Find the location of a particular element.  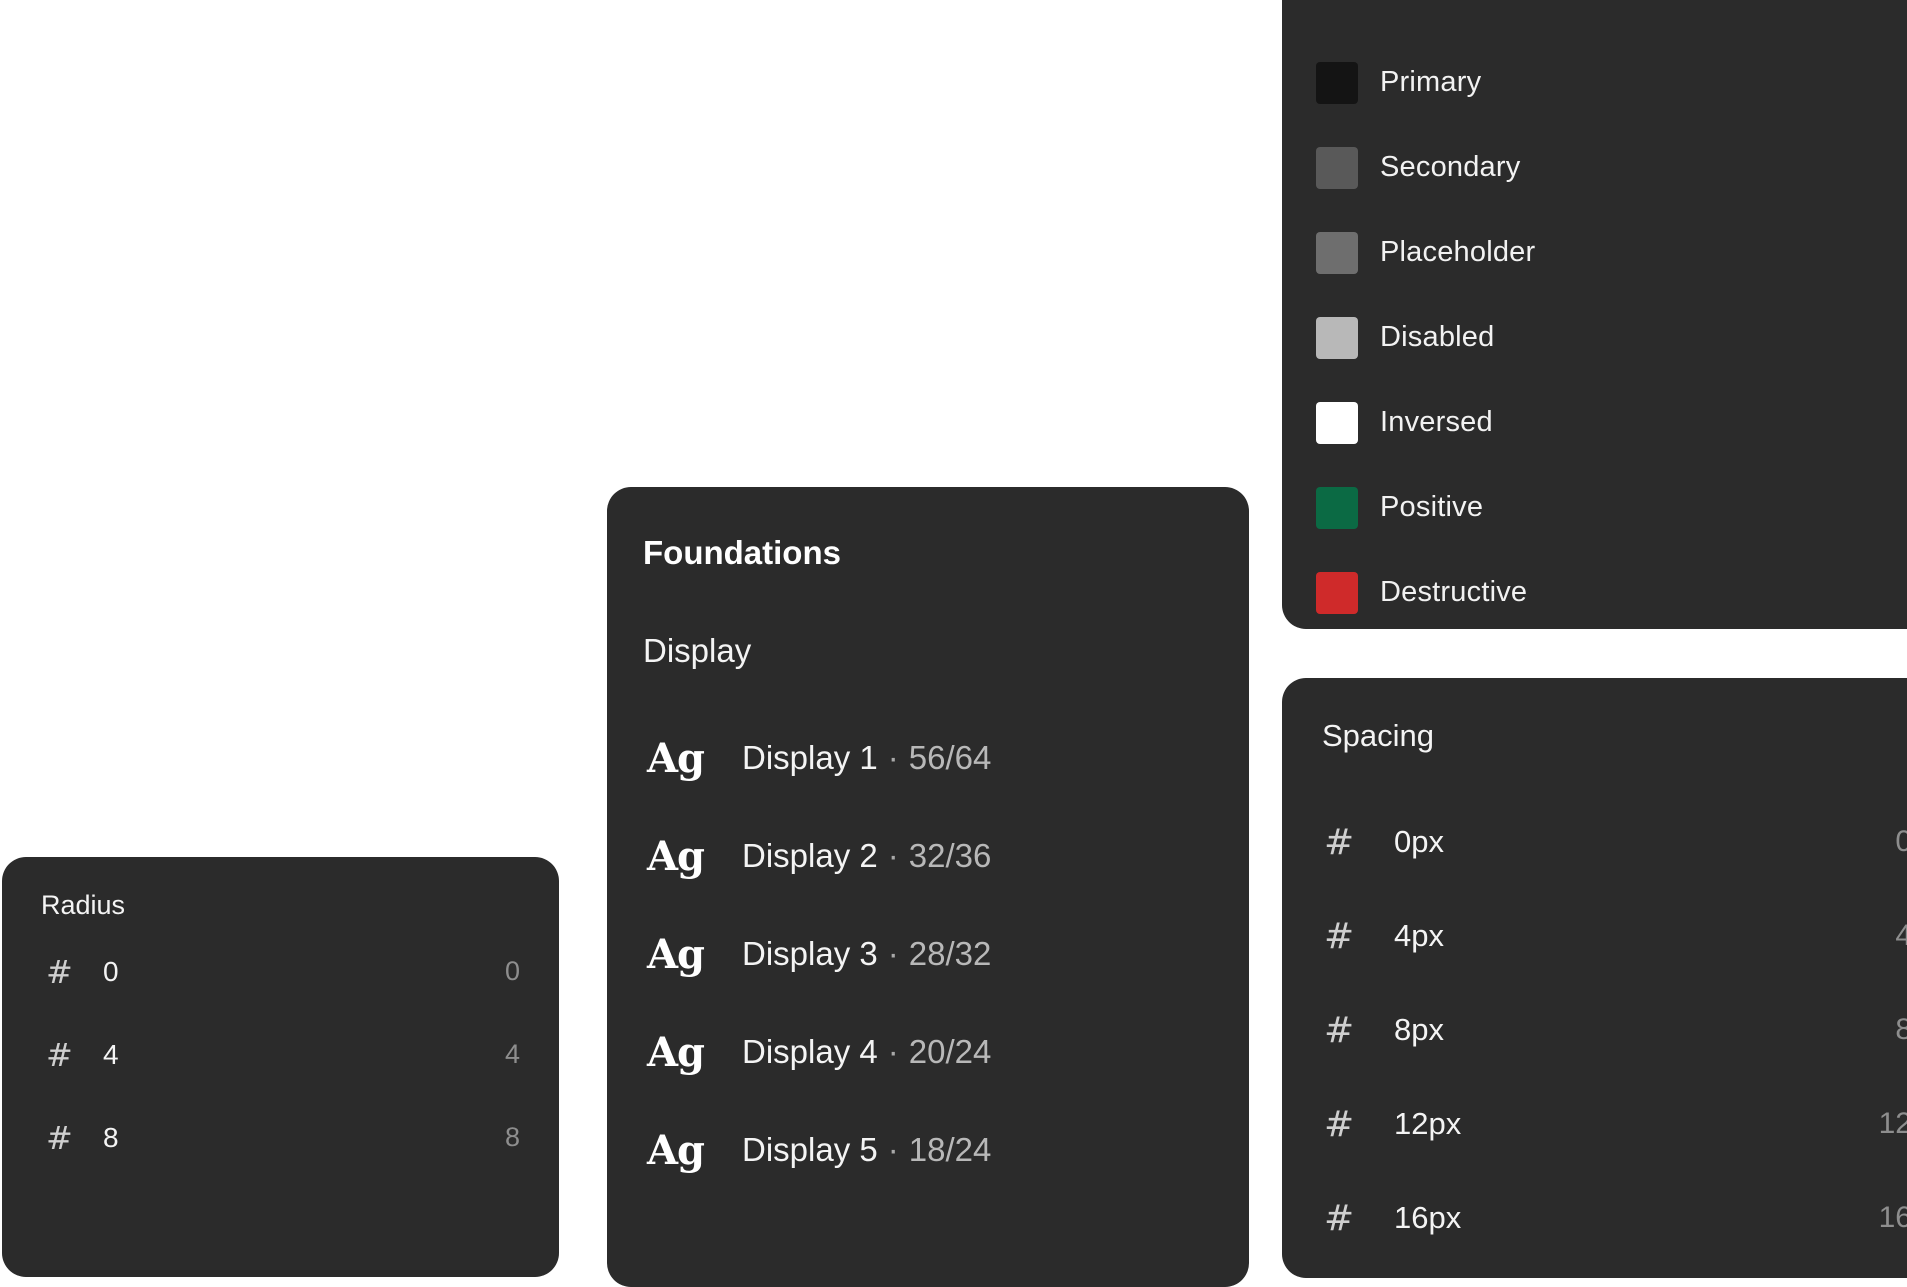

color-token-secondary: Secondary is located at coordinates (1425, 167).